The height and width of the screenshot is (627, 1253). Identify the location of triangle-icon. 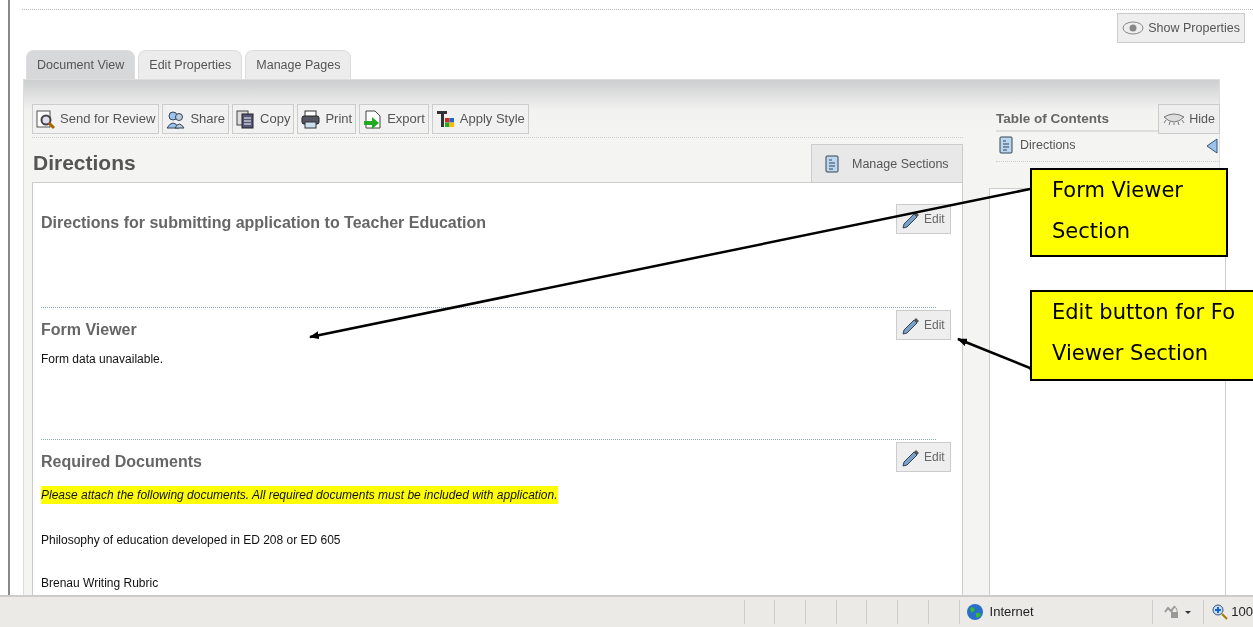
(1212, 145).